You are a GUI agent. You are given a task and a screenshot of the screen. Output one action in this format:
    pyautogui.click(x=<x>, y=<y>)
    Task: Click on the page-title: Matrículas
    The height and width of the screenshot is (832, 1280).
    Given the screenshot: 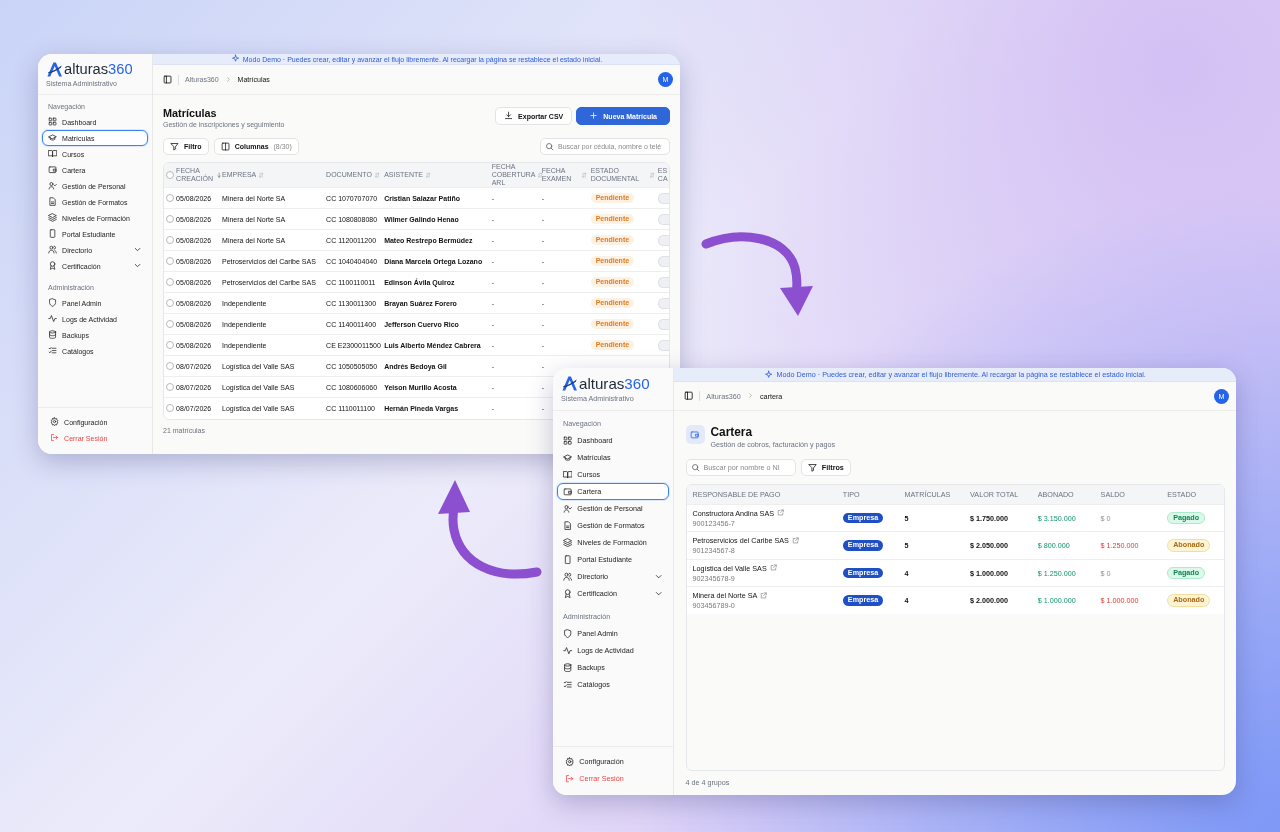 What is the action you would take?
    pyautogui.click(x=190, y=113)
    